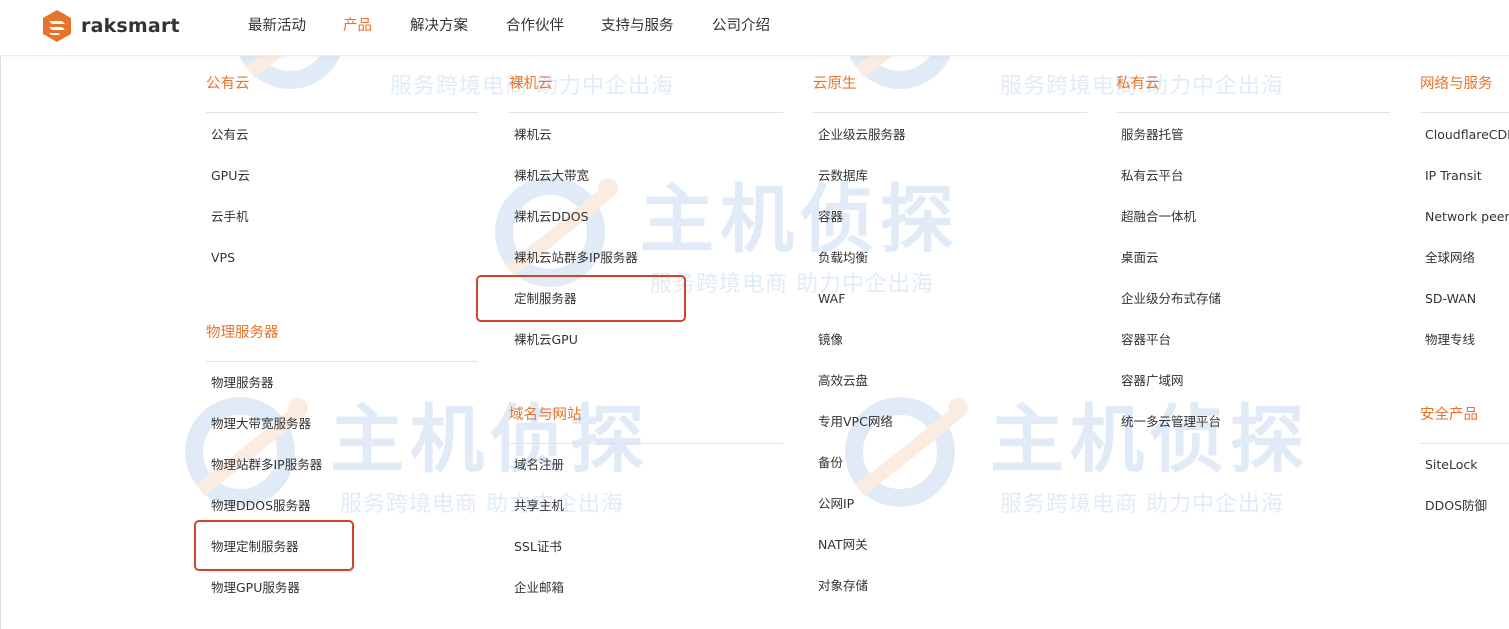 The width and height of the screenshot is (1509, 629). Describe the element at coordinates (1152, 381) in the screenshot. I see `menu-link: 容器广域网` at that location.